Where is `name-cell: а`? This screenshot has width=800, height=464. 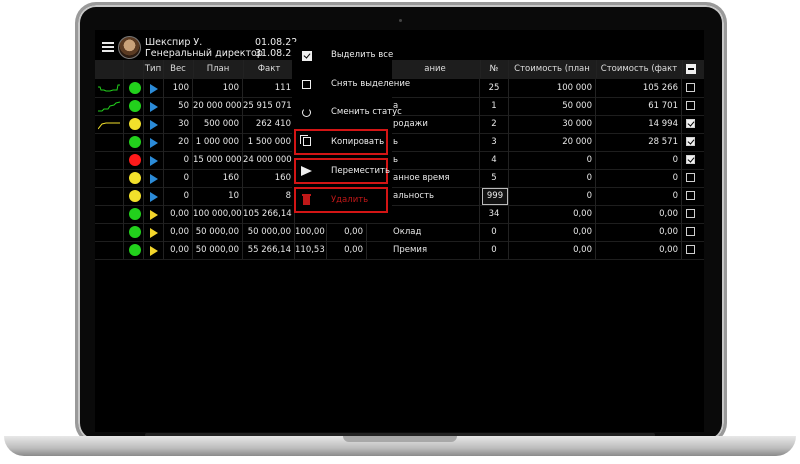 name-cell: а is located at coordinates (435, 106).